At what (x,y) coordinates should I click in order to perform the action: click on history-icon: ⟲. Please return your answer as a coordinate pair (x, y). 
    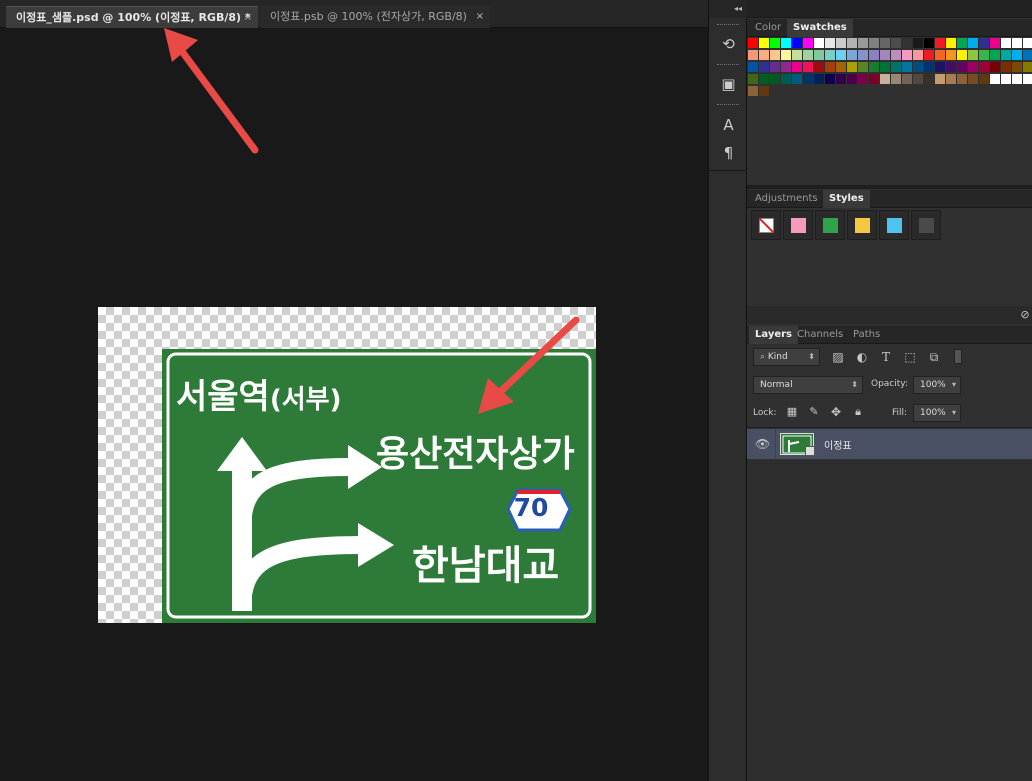
    Looking at the image, I should click on (728, 44).